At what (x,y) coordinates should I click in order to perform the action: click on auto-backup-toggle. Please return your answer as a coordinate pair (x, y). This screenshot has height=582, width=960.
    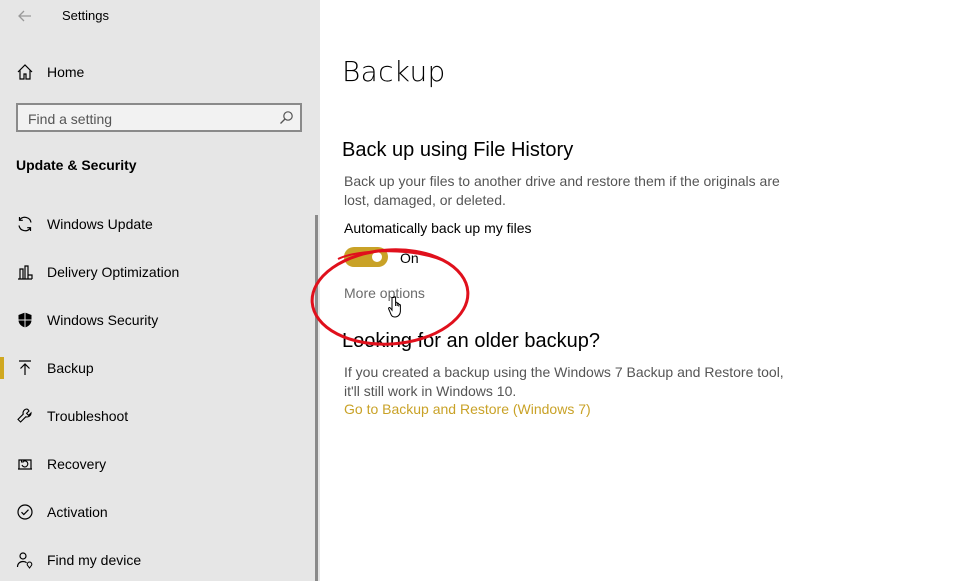
    Looking at the image, I should click on (366, 257).